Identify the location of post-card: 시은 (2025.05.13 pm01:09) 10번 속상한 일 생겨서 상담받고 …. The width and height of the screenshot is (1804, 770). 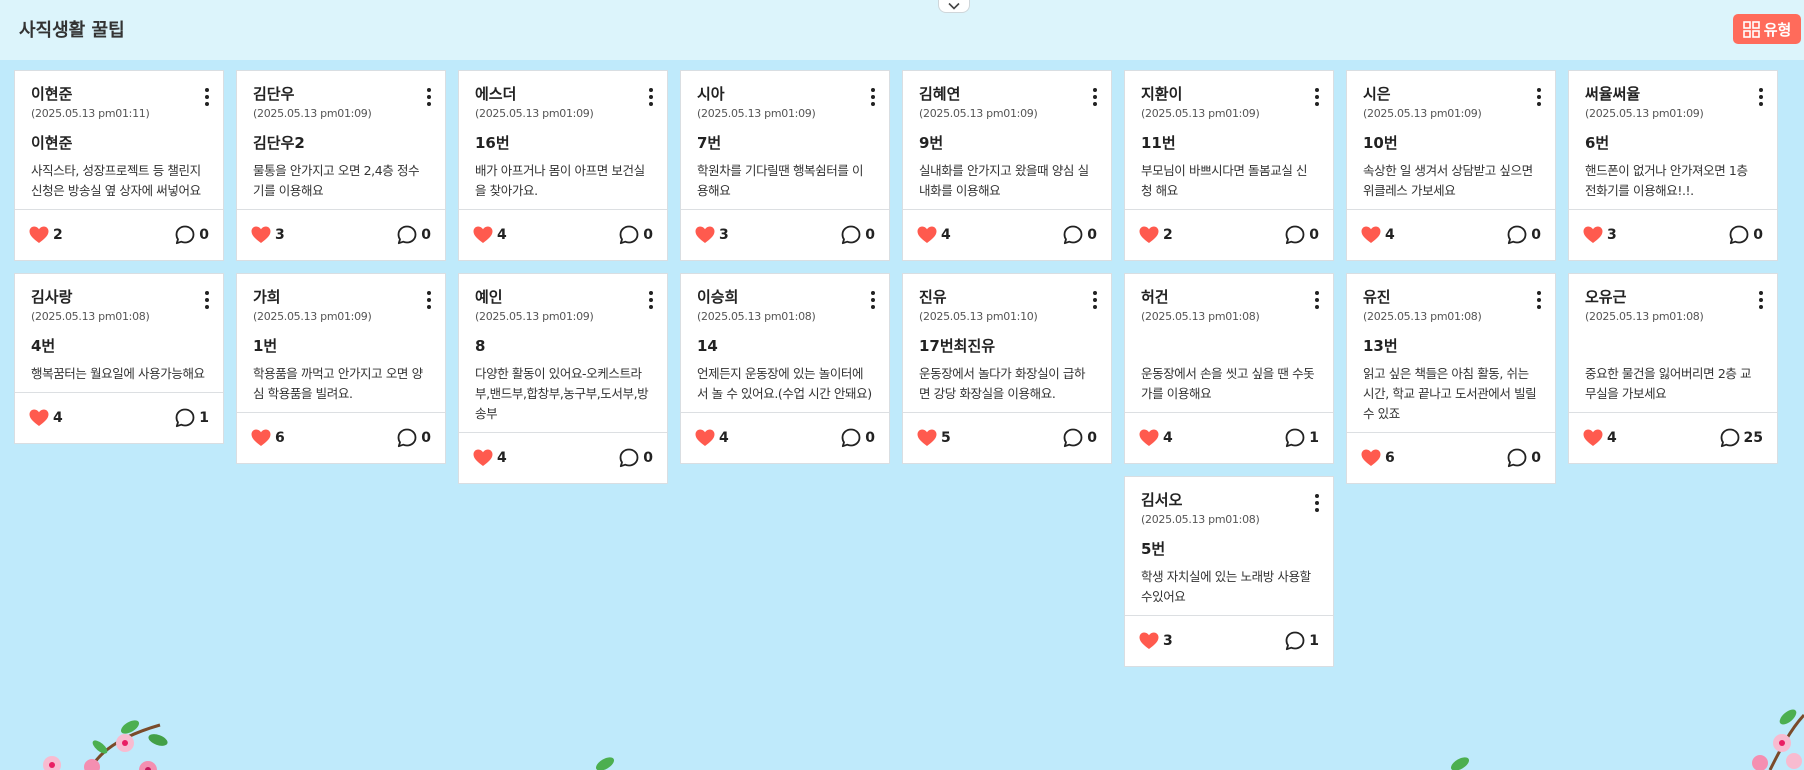
(1451, 165).